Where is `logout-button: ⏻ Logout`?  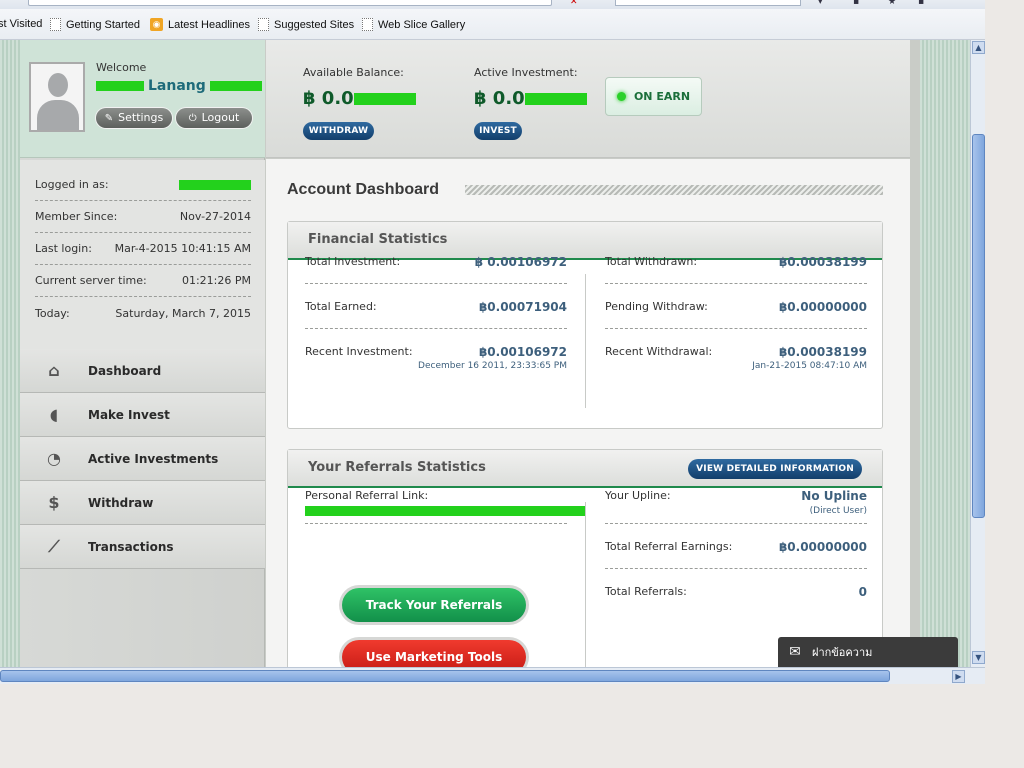
logout-button: ⏻ Logout is located at coordinates (214, 118).